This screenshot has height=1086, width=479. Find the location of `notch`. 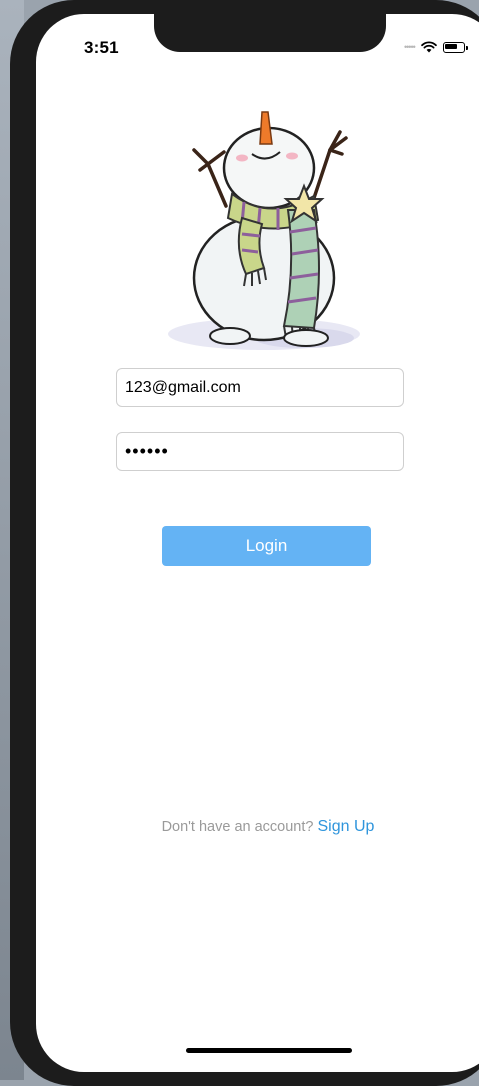

notch is located at coordinates (270, 33).